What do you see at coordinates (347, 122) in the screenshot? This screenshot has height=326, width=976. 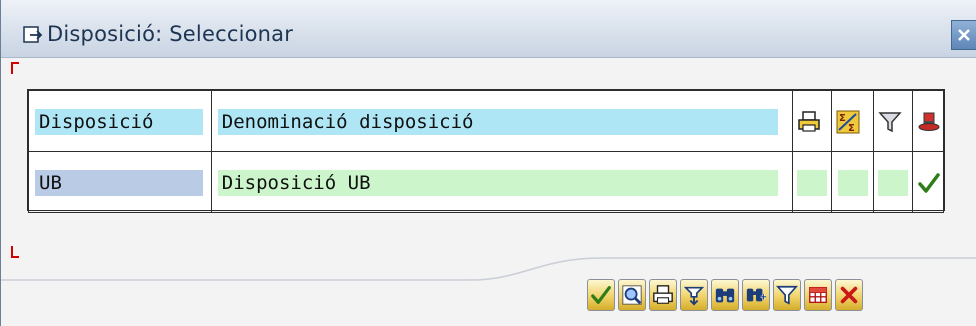 I see `header-label-description: Denominació disposició` at bounding box center [347, 122].